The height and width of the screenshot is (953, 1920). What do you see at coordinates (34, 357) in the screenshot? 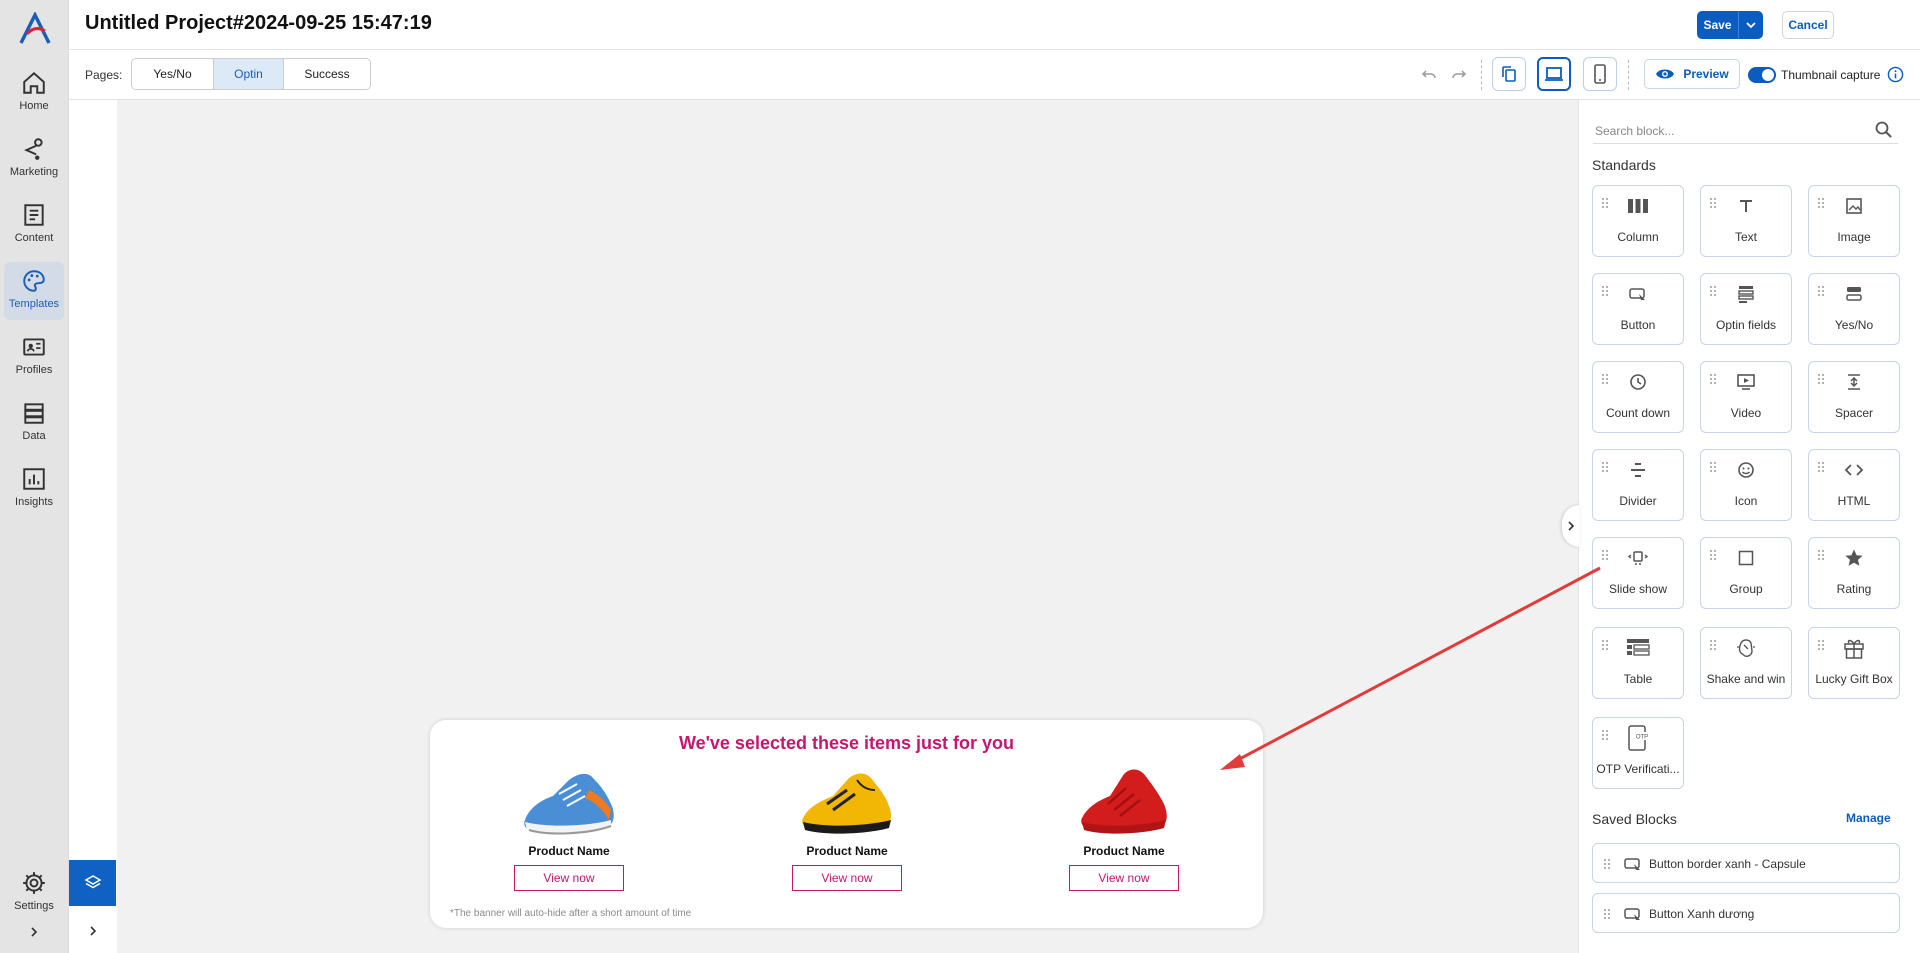
I see `nav-profiles: Profiles` at bounding box center [34, 357].